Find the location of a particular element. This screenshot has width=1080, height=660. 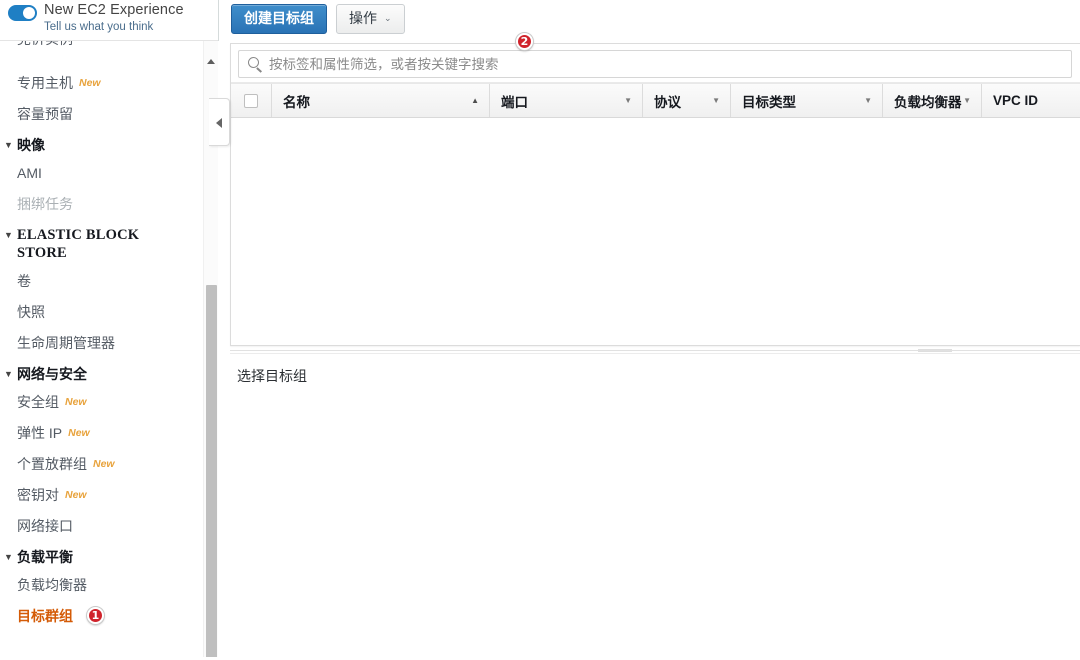

search-box is located at coordinates (655, 64).